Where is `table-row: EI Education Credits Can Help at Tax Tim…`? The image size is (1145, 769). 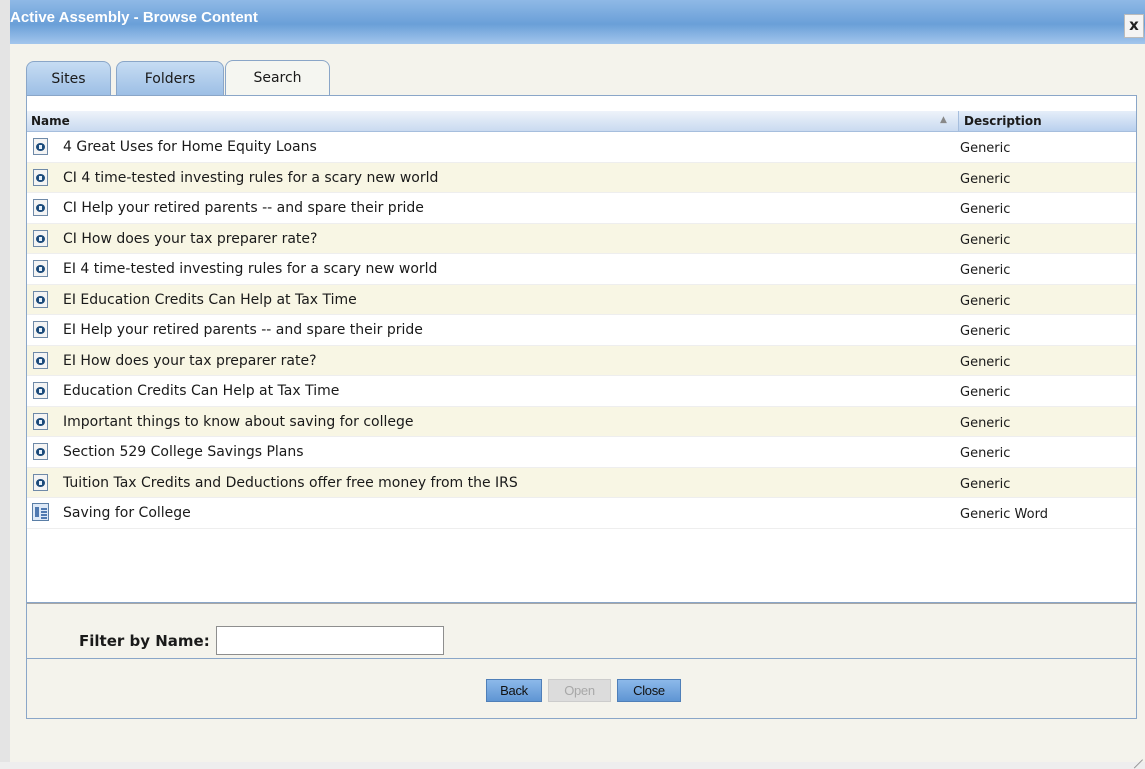
table-row: EI Education Credits Can Help at Tax Tim… is located at coordinates (581, 299).